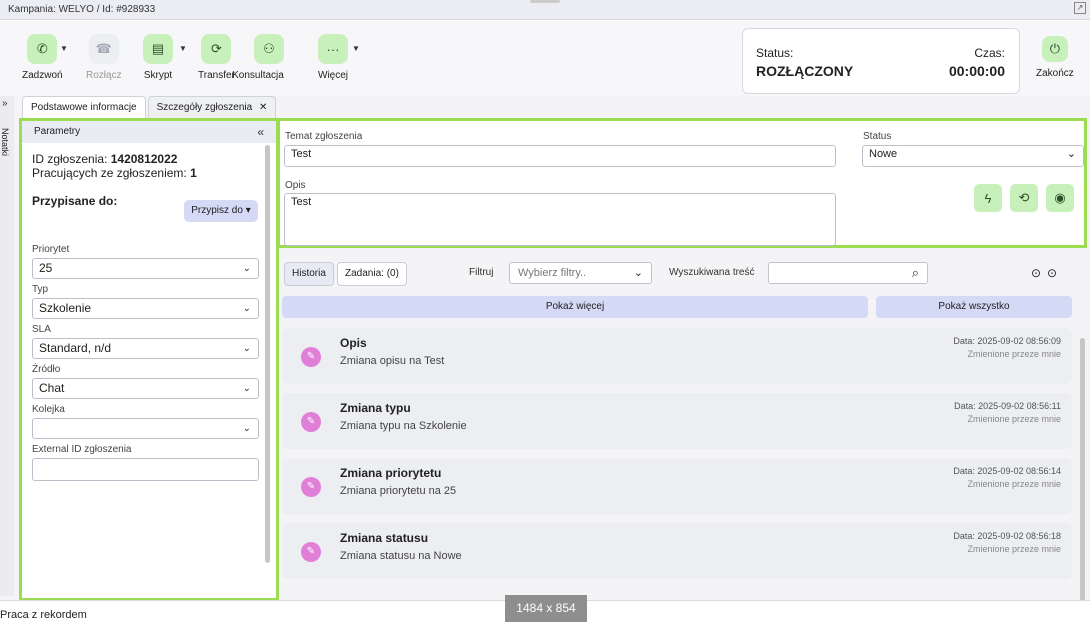  Describe the element at coordinates (333, 49) in the screenshot. I see `ellipsis-icon: ···` at that location.